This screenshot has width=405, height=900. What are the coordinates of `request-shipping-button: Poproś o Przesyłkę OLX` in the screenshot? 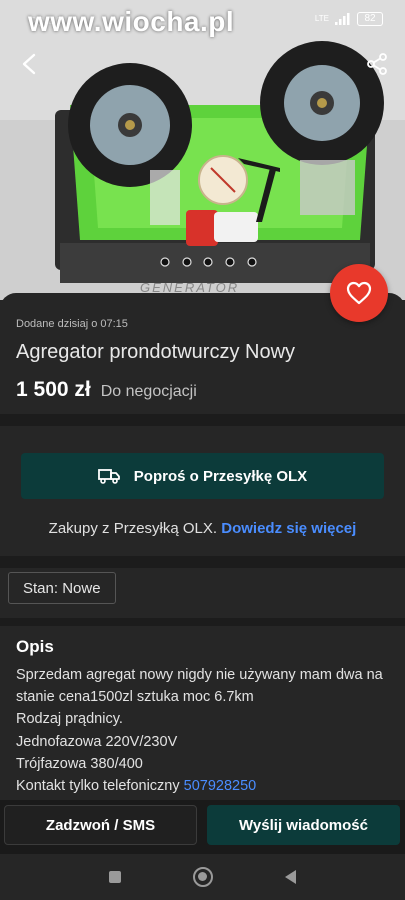 It's located at (202, 476).